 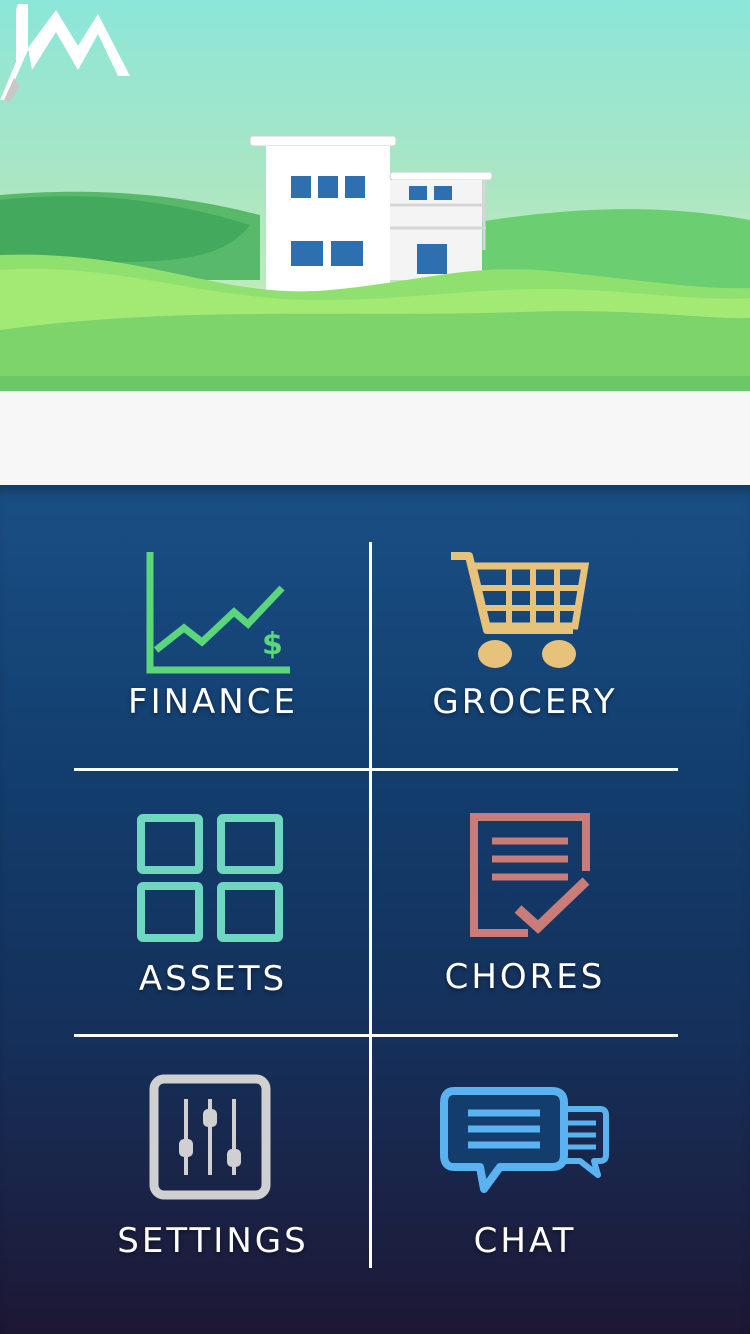 I want to click on finance-label: FINANCE, so click(x=213, y=702).